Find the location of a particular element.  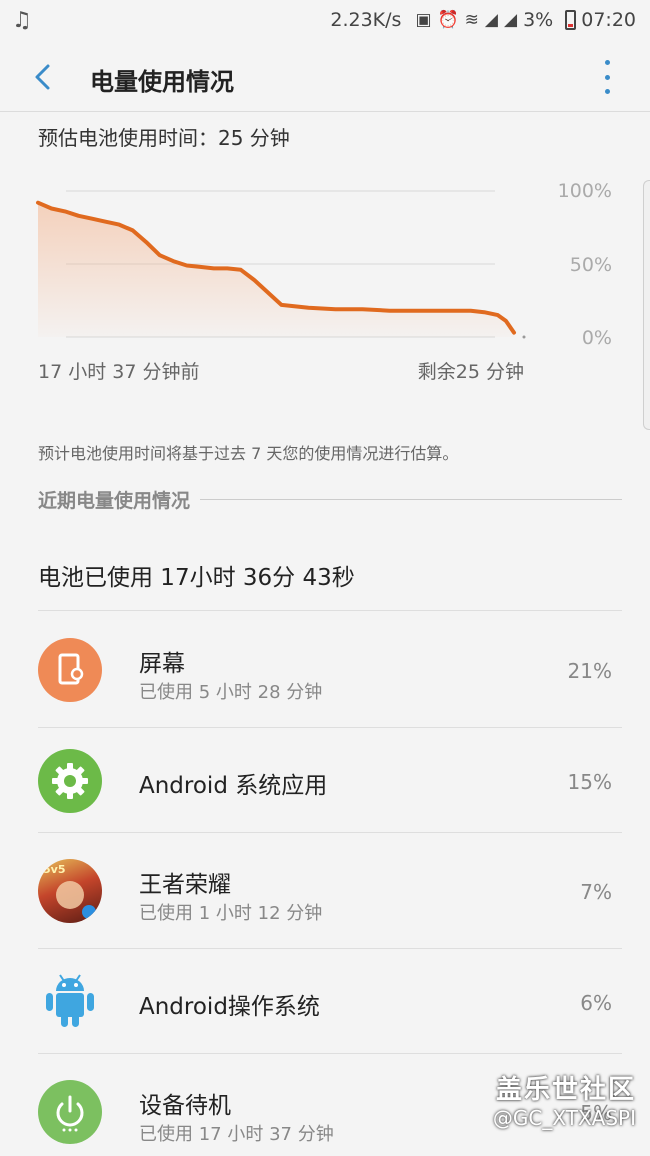

y-tick-100: 100% is located at coordinates (584, 191).